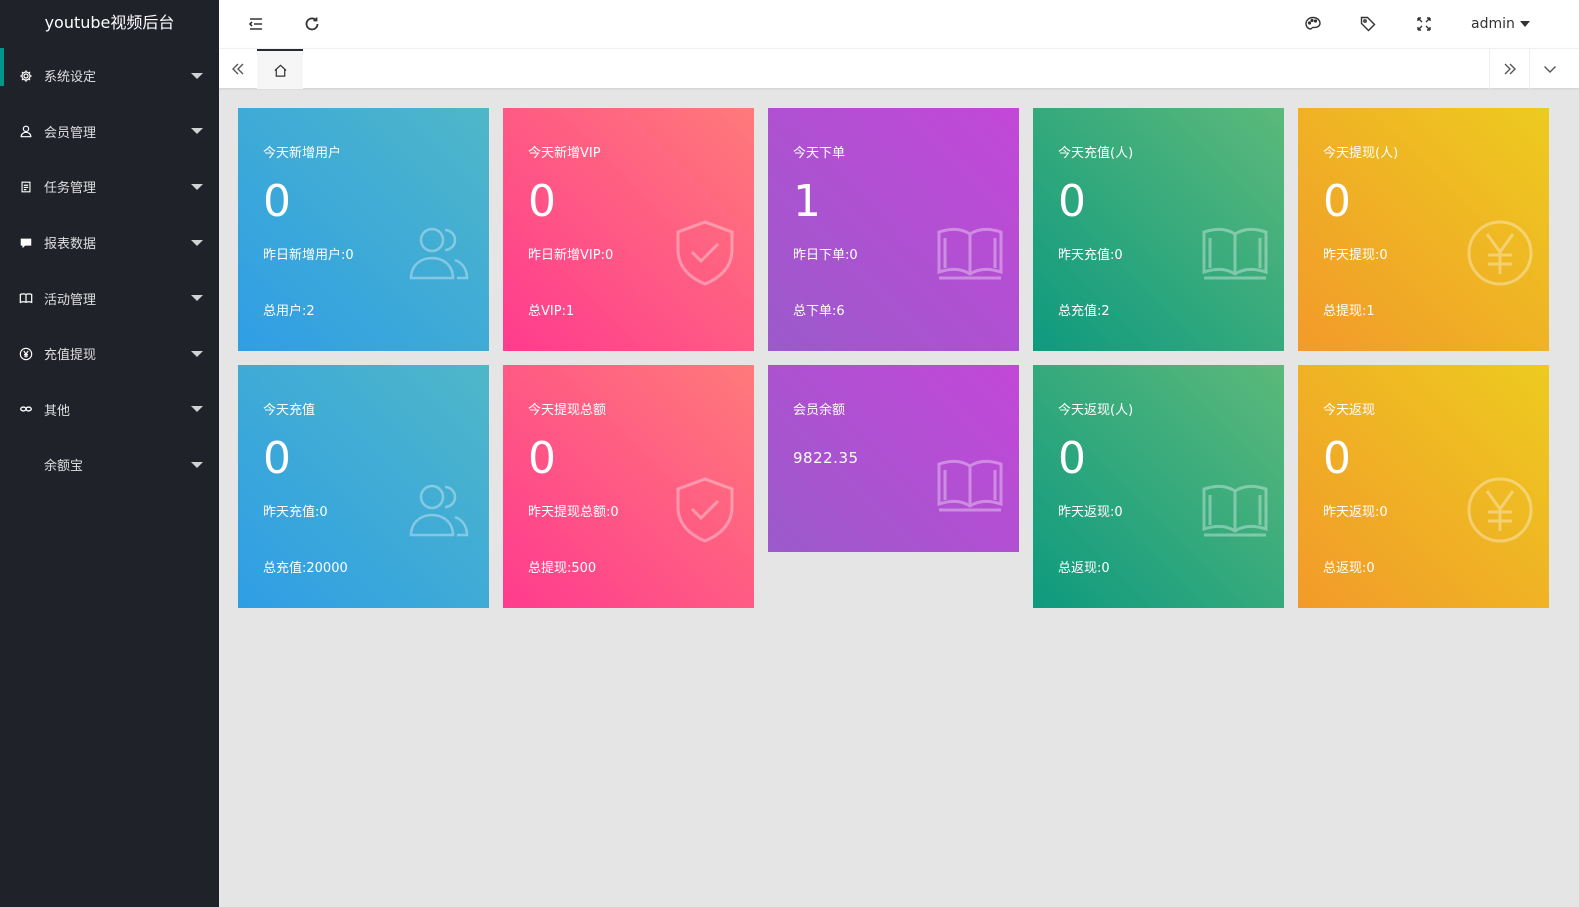 This screenshot has height=907, width=1579. I want to click on sidebar-item-activity-management: 活动管理, so click(109, 298).